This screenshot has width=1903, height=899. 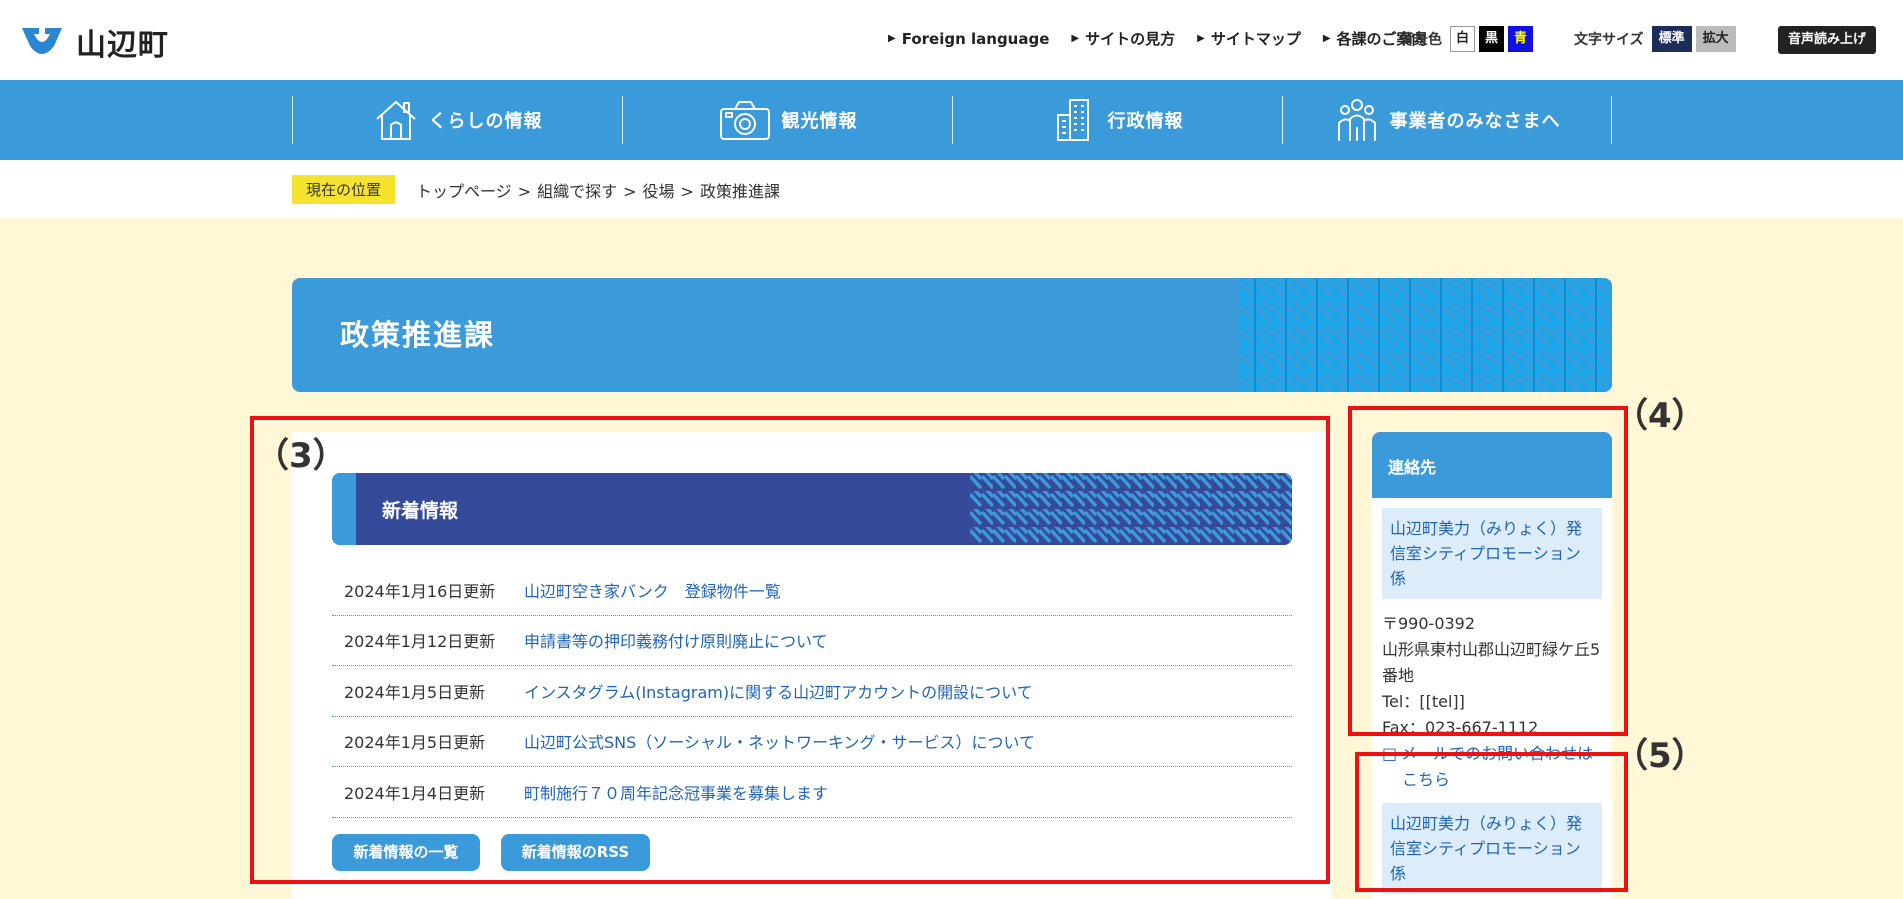 I want to click on utility-link-label: Foreign language, so click(x=975, y=38).